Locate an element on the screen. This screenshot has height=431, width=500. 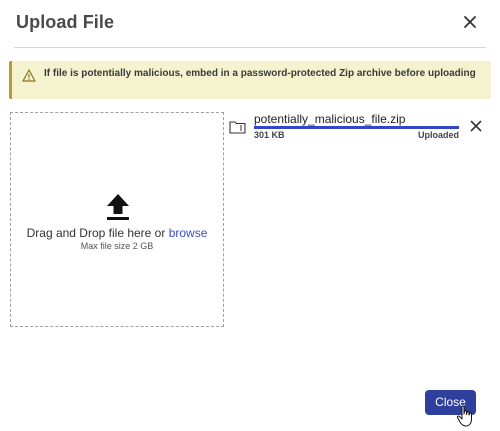
dialog-title: Upload File is located at coordinates (65, 22).